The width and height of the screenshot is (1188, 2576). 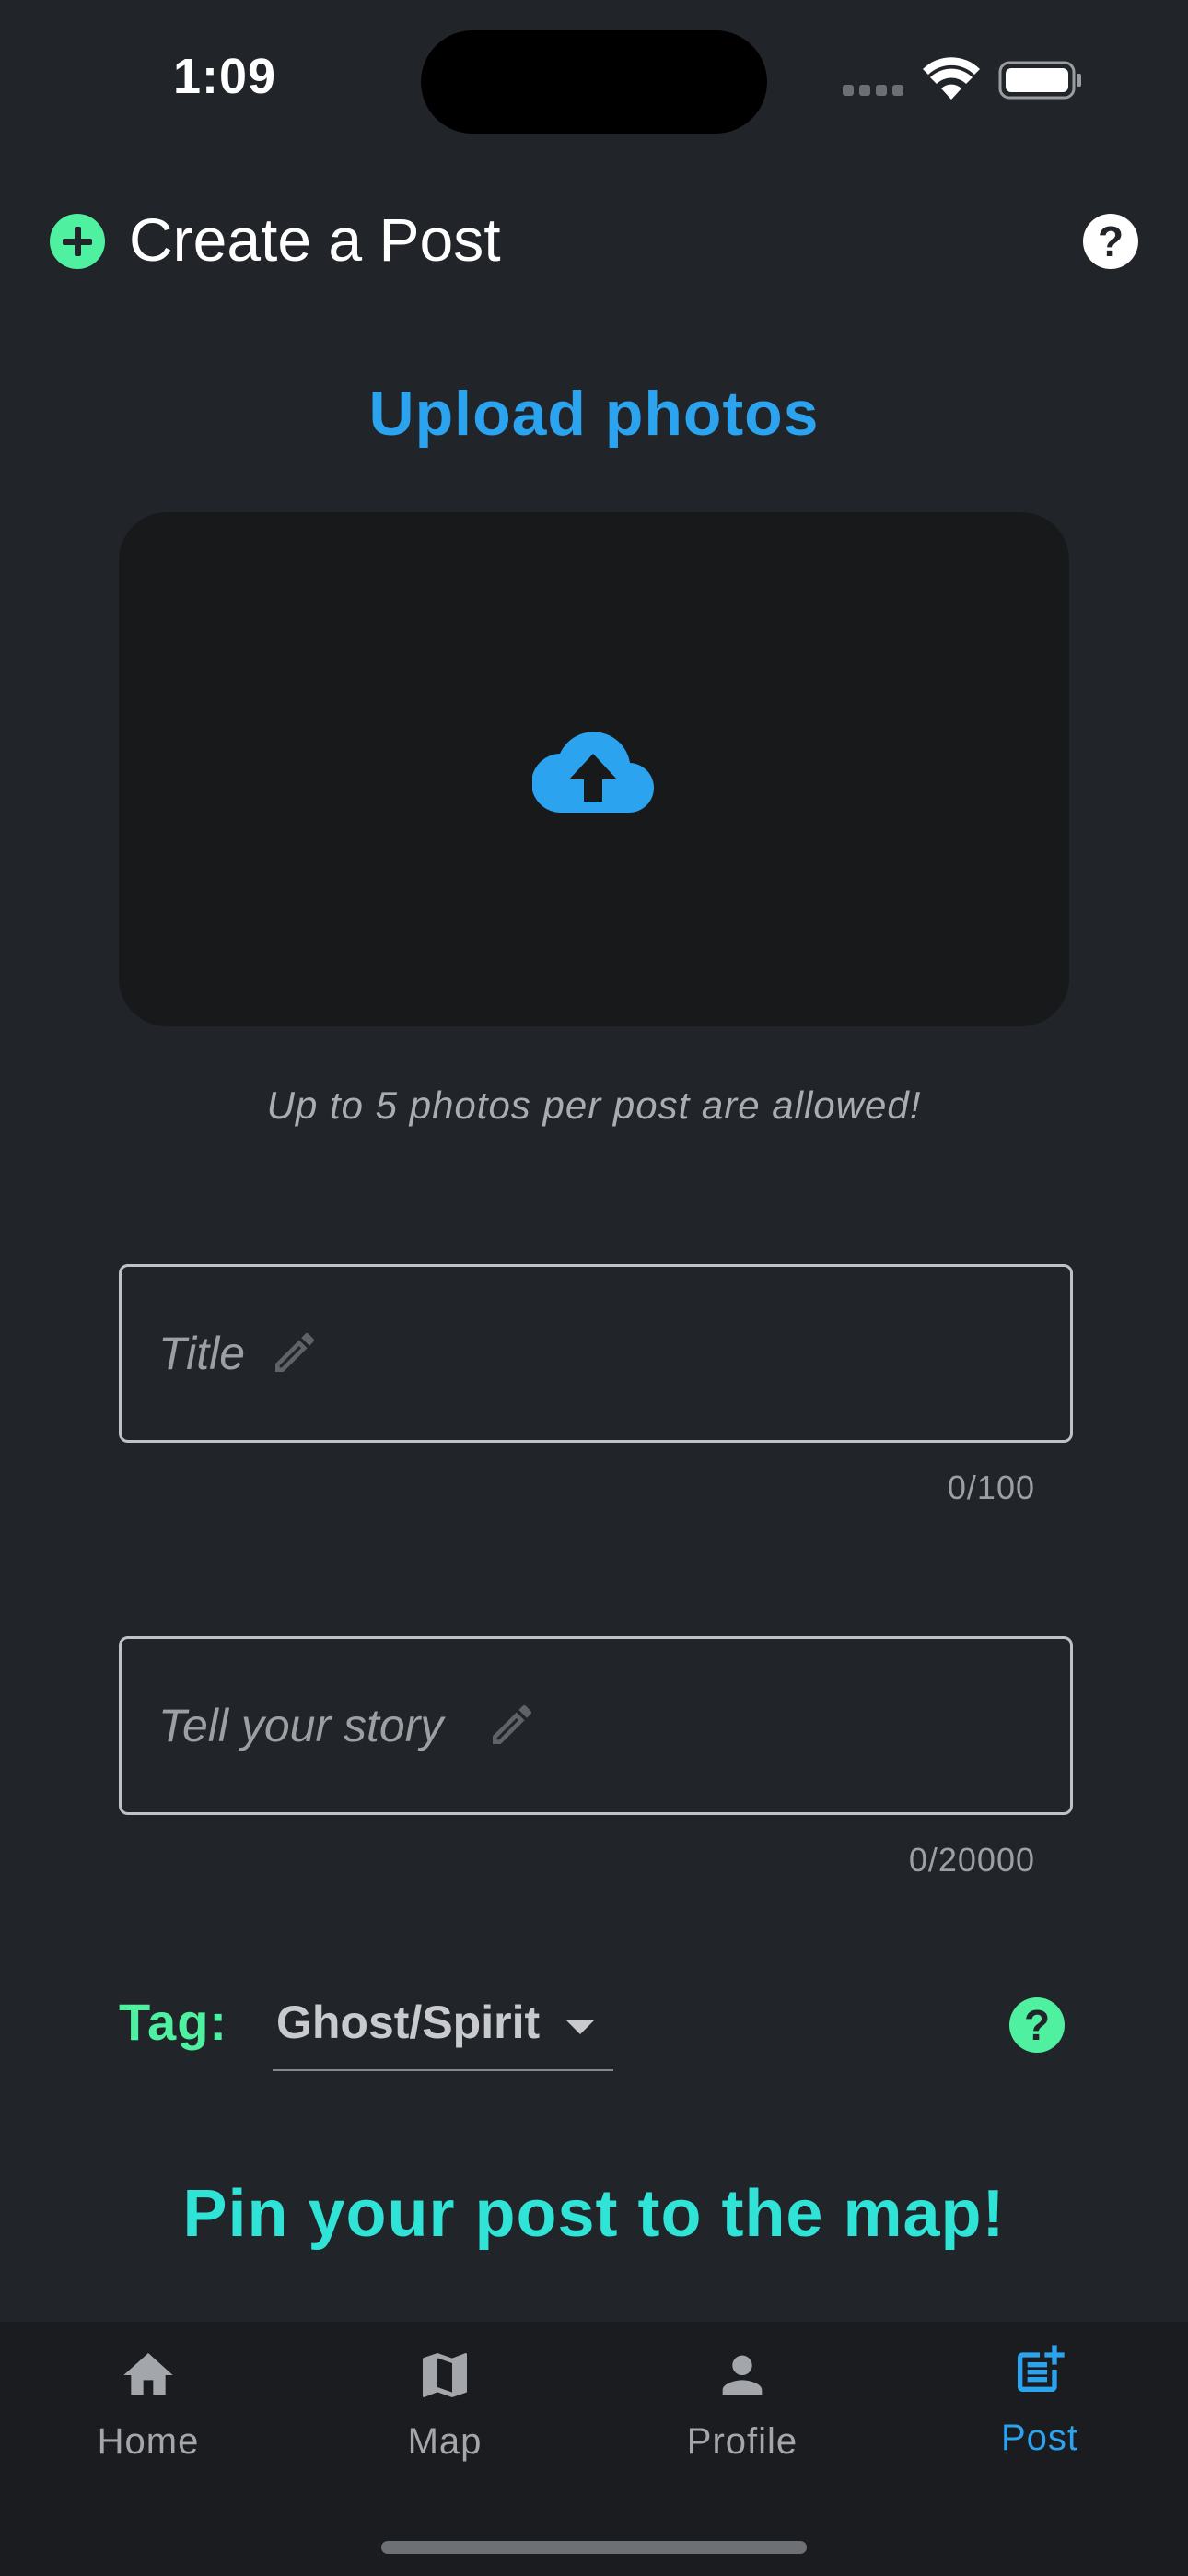 What do you see at coordinates (1110, 241) in the screenshot?
I see `help-circle-icon: ?` at bounding box center [1110, 241].